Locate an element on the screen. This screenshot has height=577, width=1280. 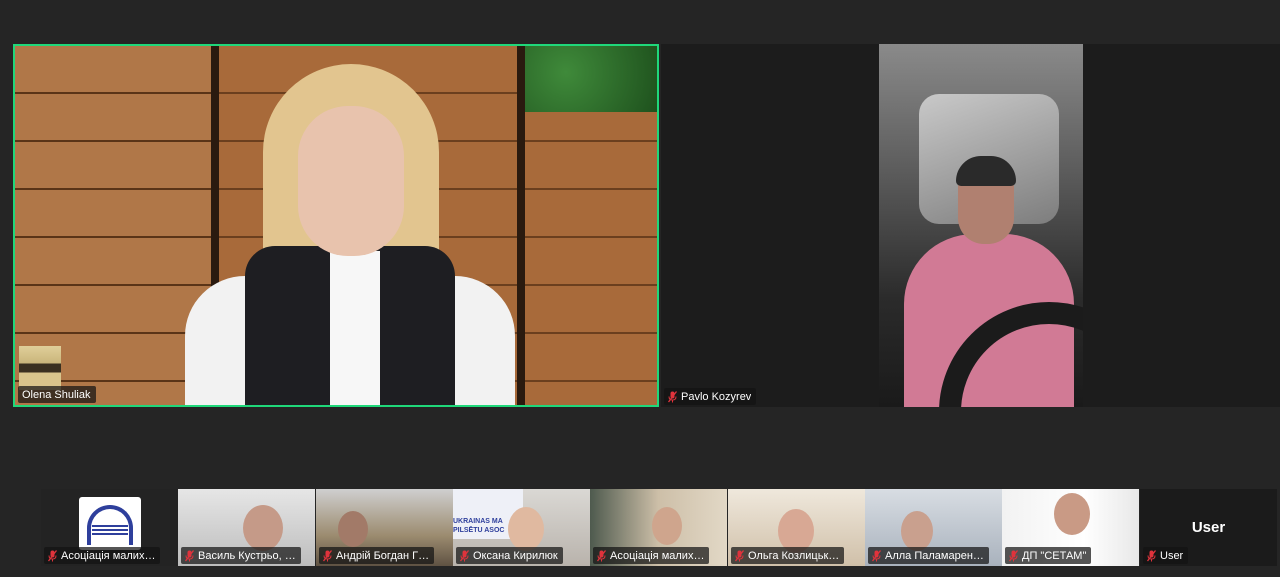
association-logo is located at coordinates (110, 523).